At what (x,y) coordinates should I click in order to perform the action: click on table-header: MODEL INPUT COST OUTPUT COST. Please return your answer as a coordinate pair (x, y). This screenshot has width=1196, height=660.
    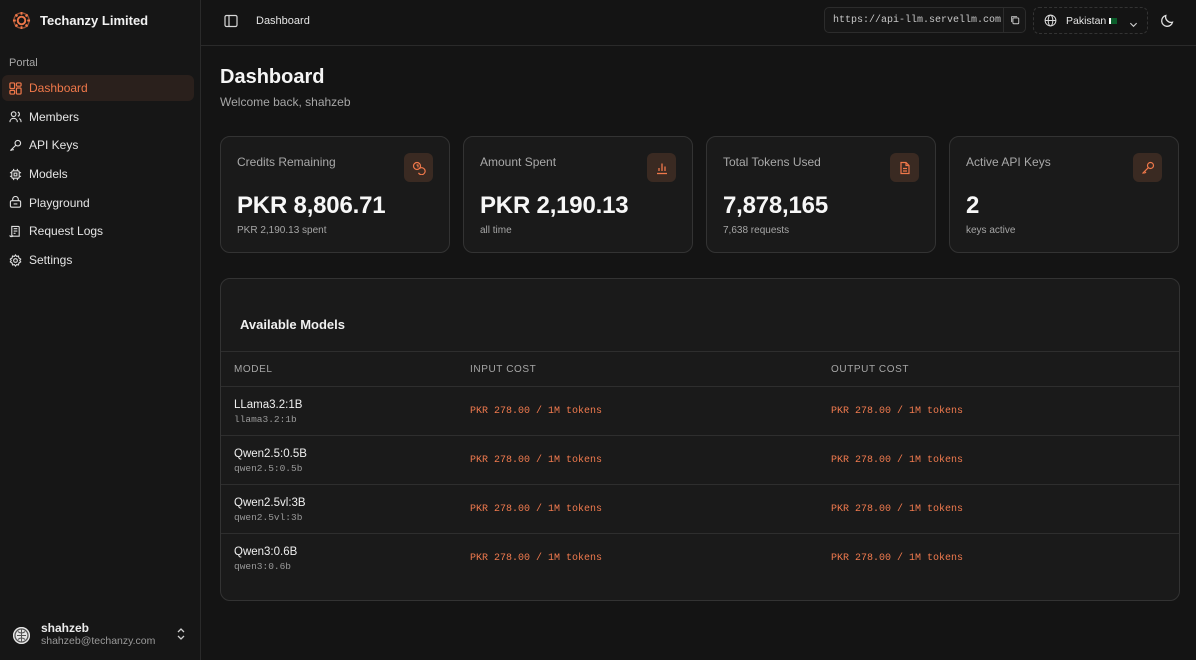
    Looking at the image, I should click on (700, 369).